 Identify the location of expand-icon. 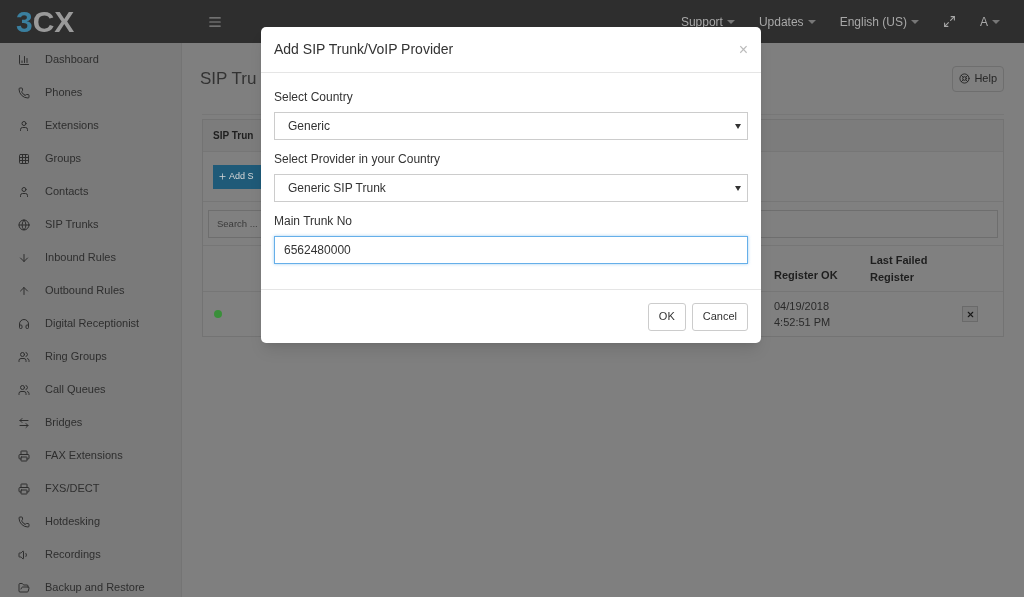
(949, 21).